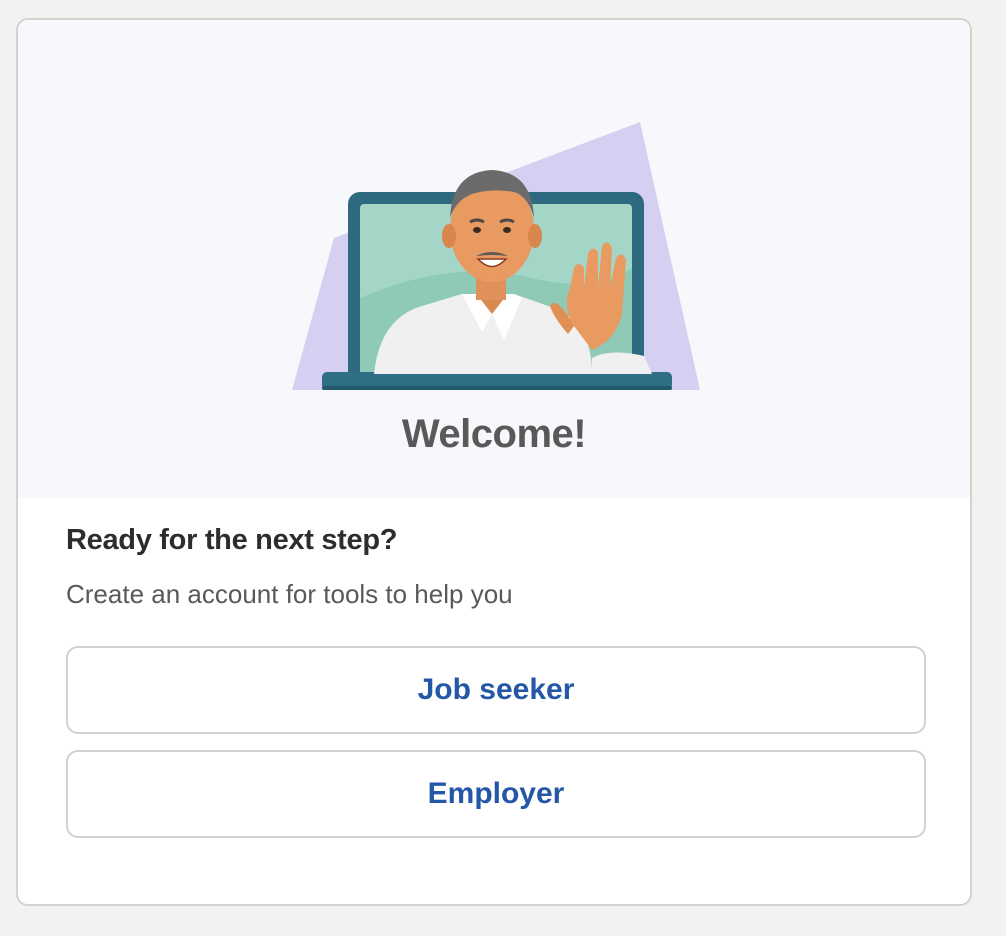 This screenshot has width=1006, height=936. What do you see at coordinates (496, 256) in the screenshot?
I see `person-waving-laptop-illustration` at bounding box center [496, 256].